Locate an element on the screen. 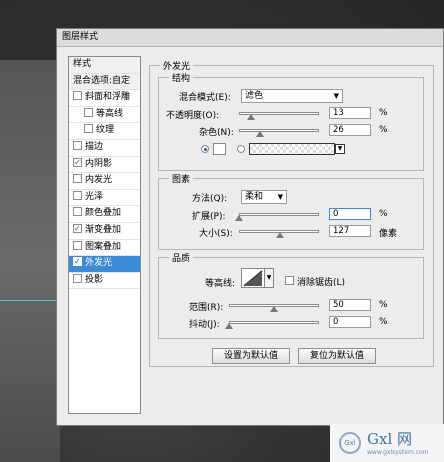  glow-gradient-picker is located at coordinates (292, 149).